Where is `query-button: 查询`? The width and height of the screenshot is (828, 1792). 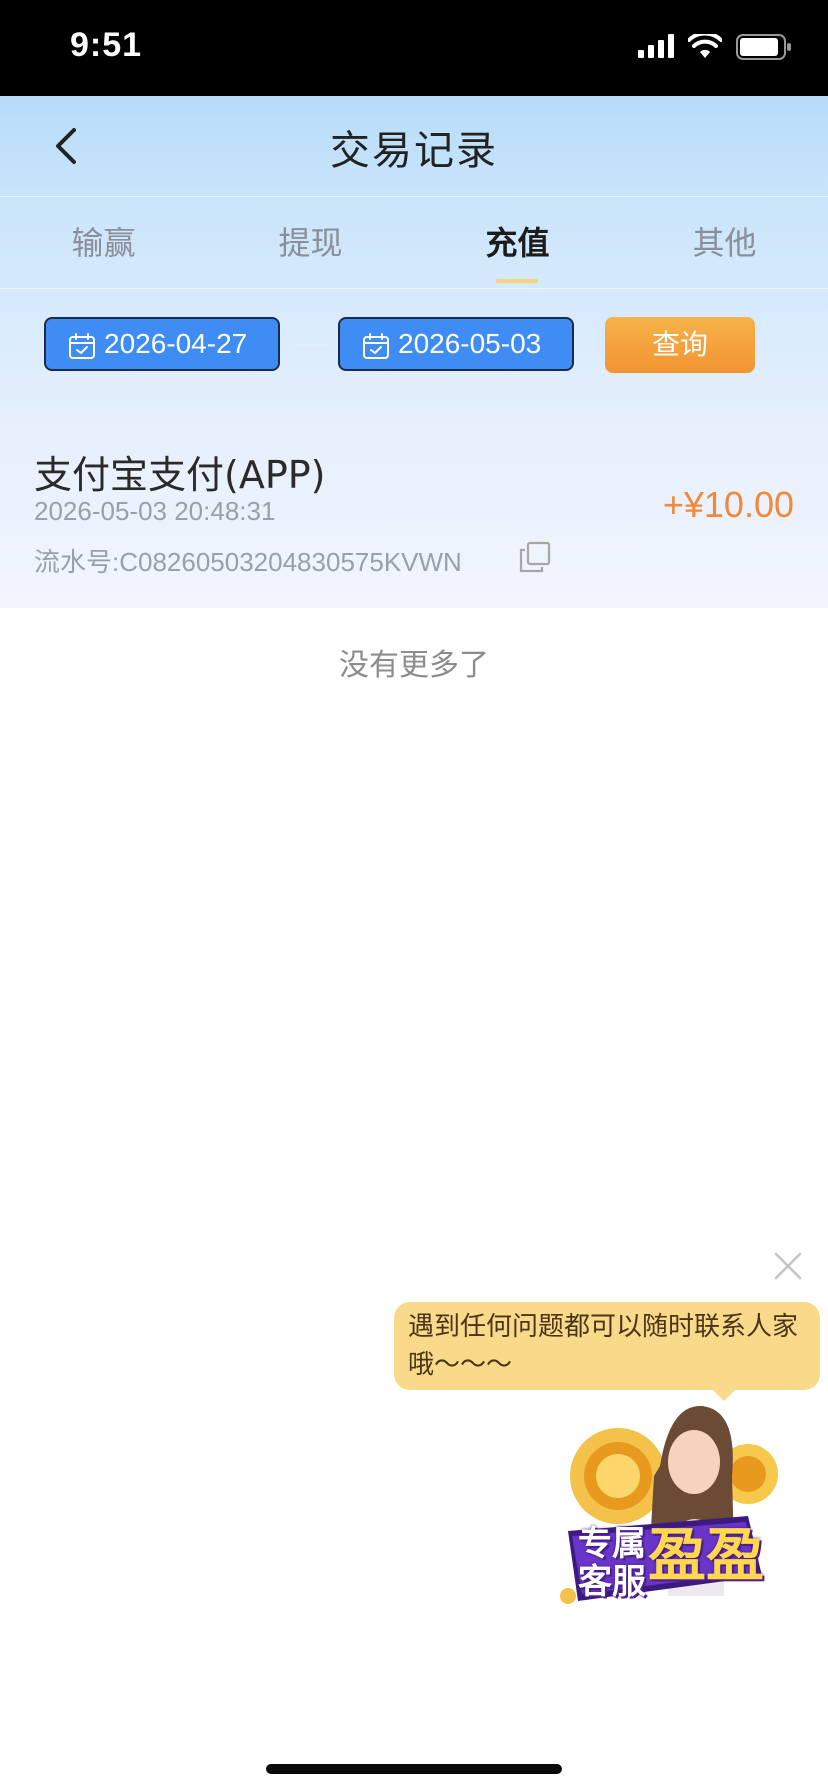 query-button: 查询 is located at coordinates (680, 345).